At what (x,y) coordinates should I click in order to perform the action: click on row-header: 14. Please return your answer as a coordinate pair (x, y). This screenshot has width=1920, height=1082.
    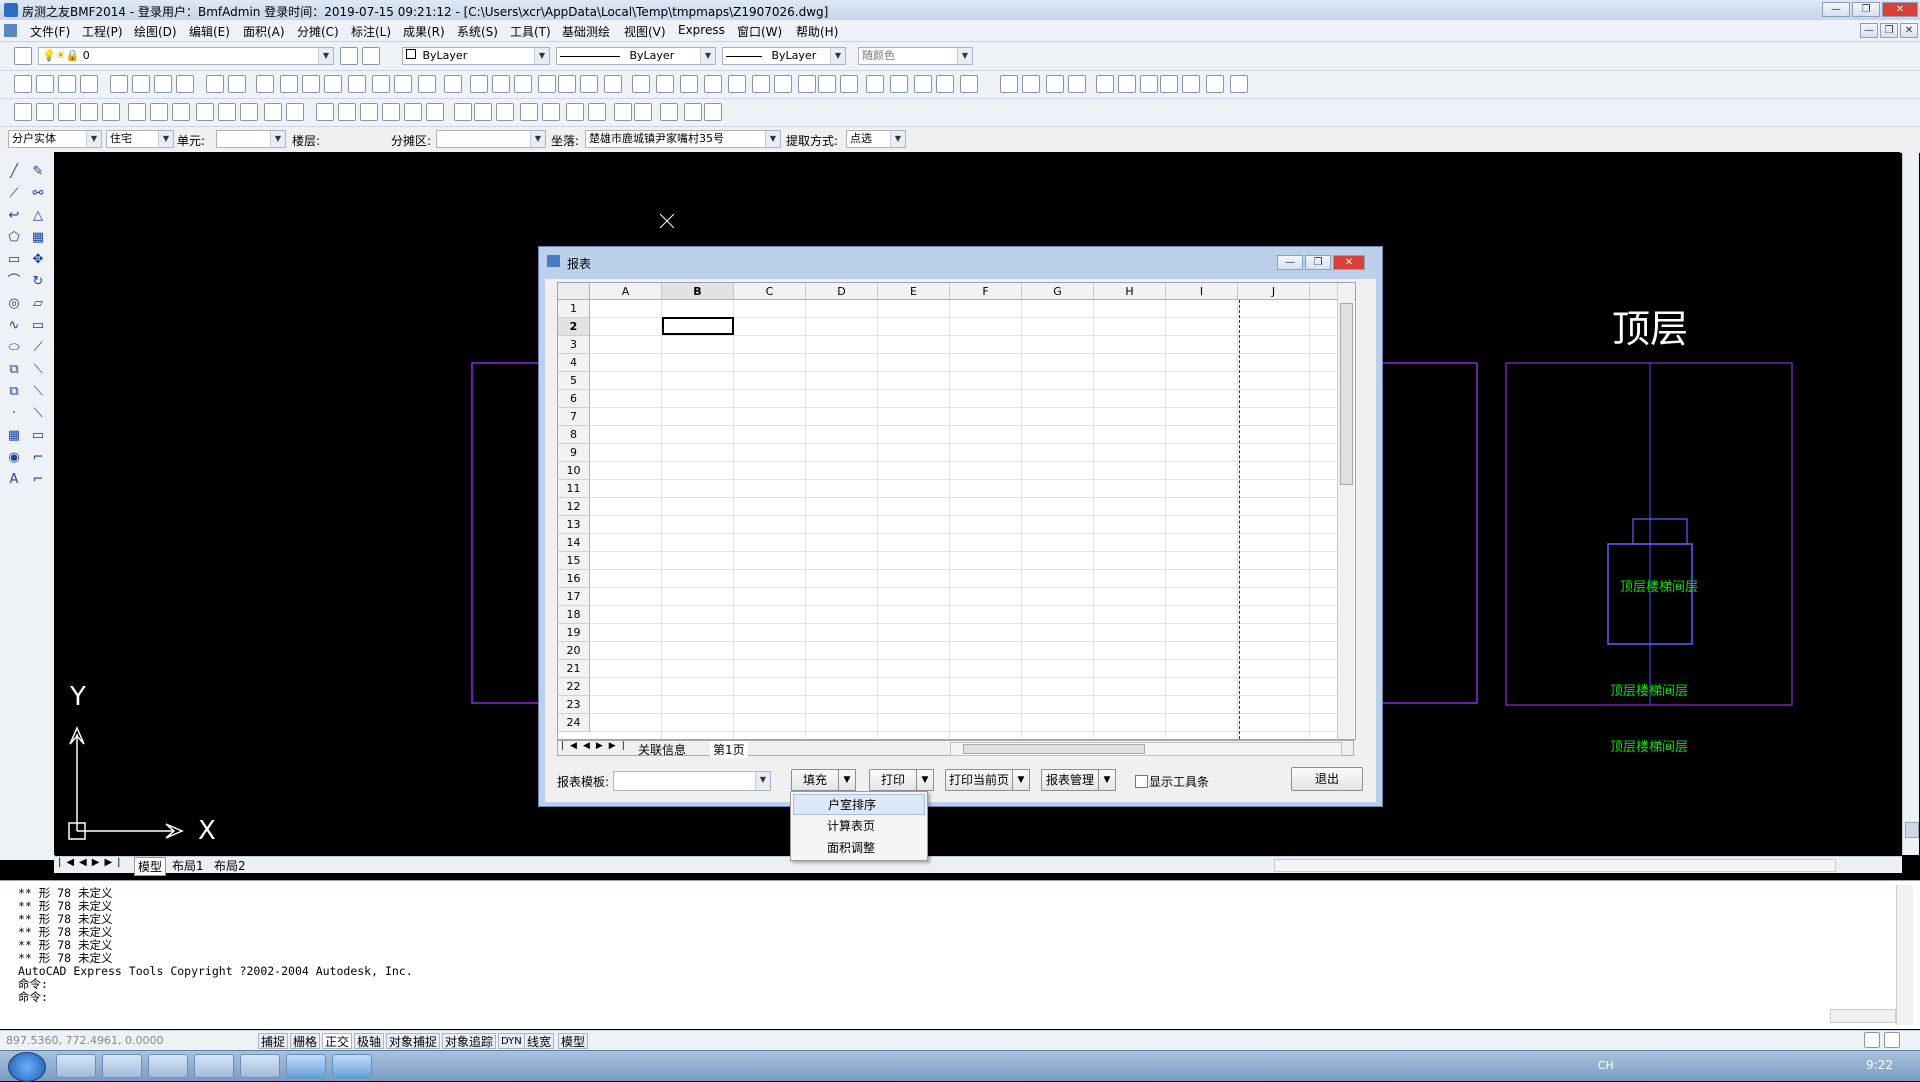
    Looking at the image, I should click on (574, 543).